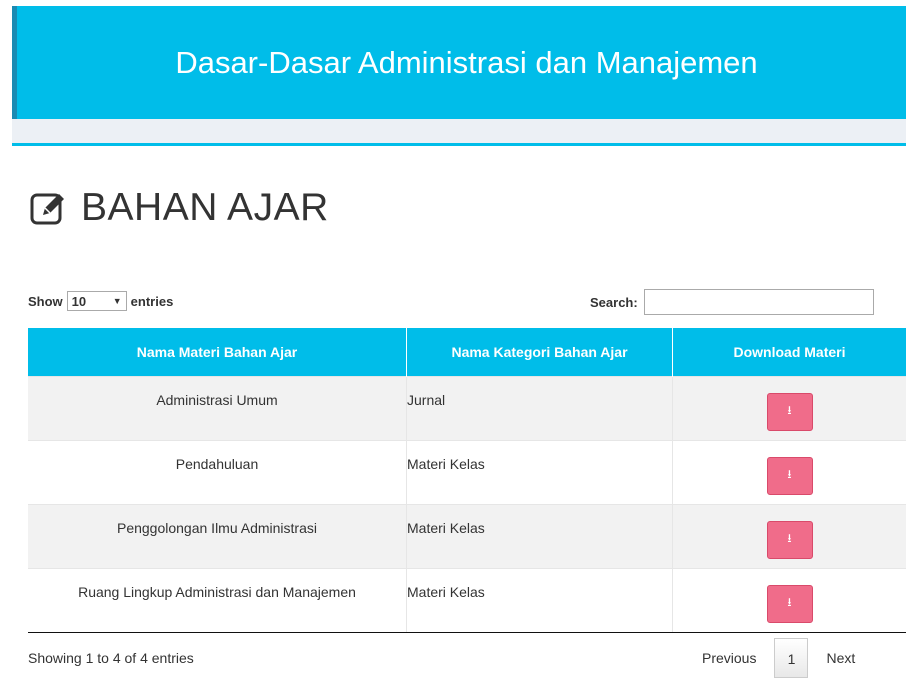 The height and width of the screenshot is (686, 906). I want to click on table-info: Showing 1 to 4 of 4 entries, so click(111, 658).